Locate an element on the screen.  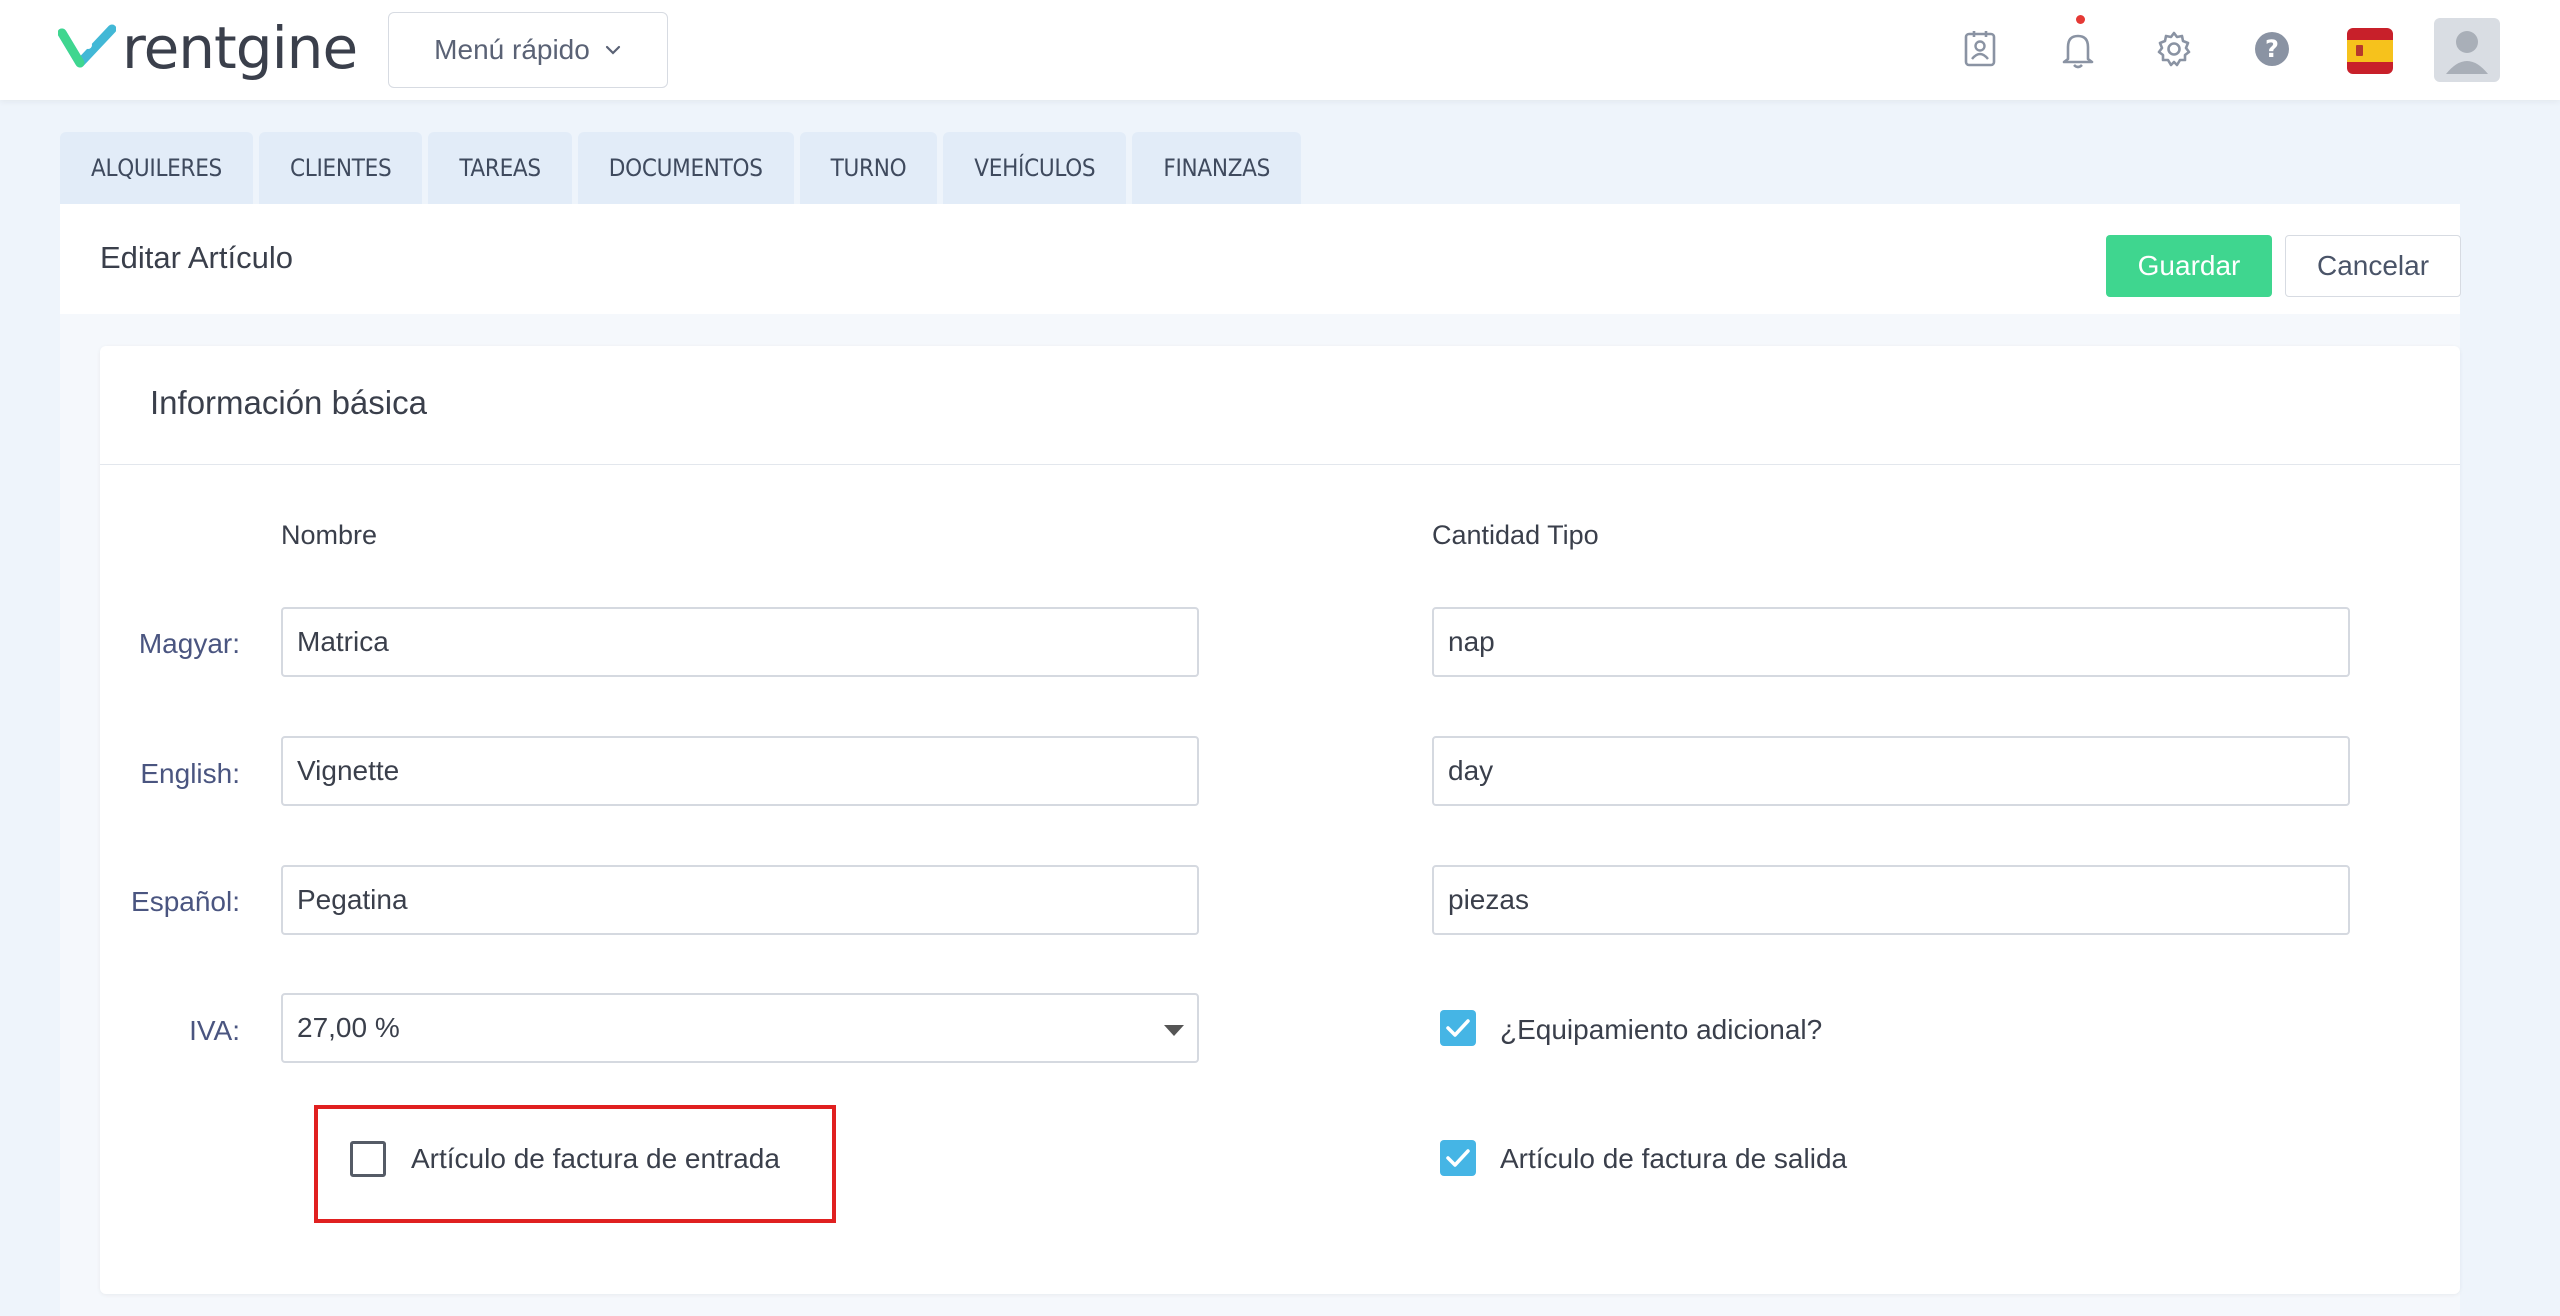
caret-down-icon is located at coordinates (1174, 1030).